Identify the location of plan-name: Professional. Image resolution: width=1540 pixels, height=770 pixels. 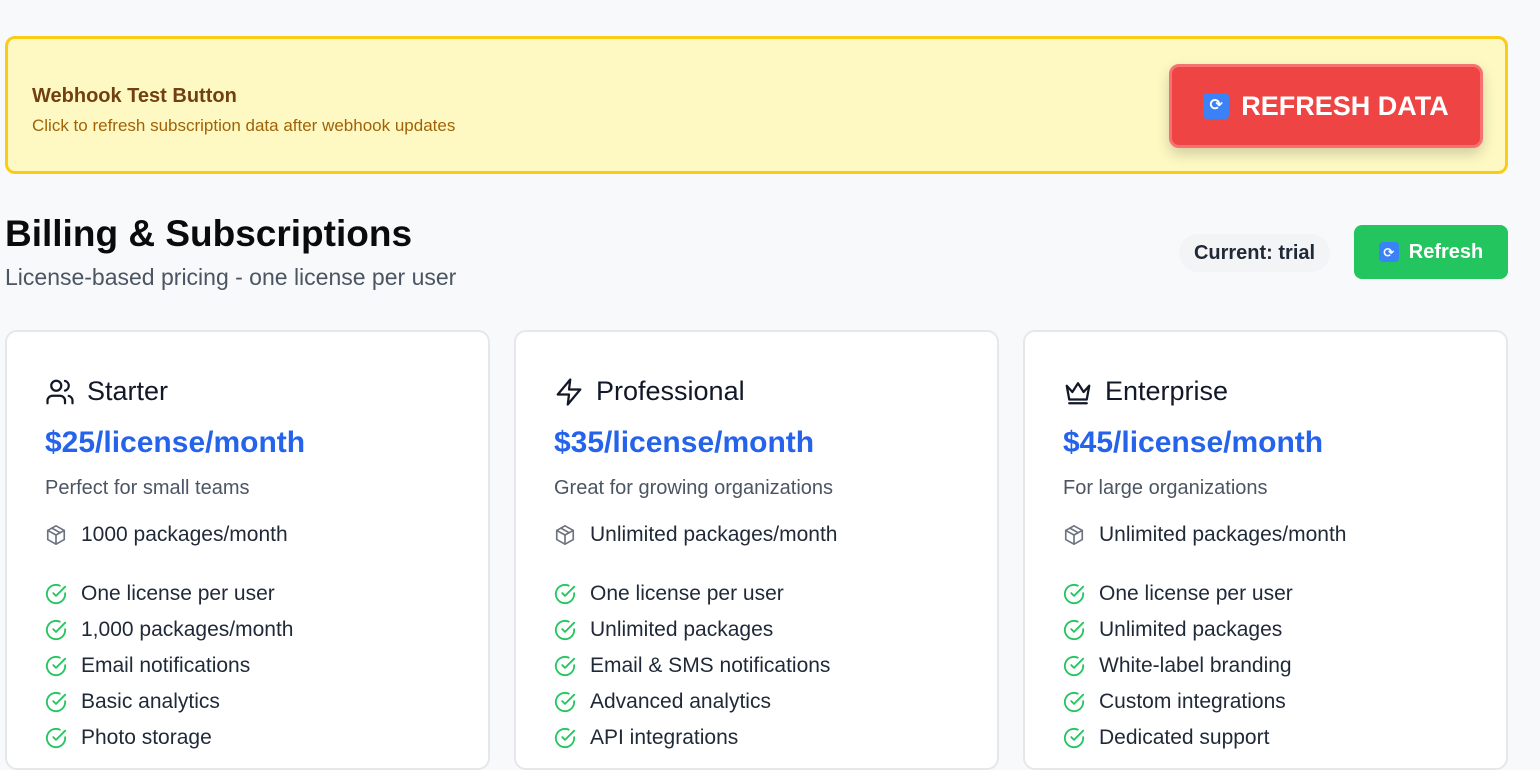
(670, 391).